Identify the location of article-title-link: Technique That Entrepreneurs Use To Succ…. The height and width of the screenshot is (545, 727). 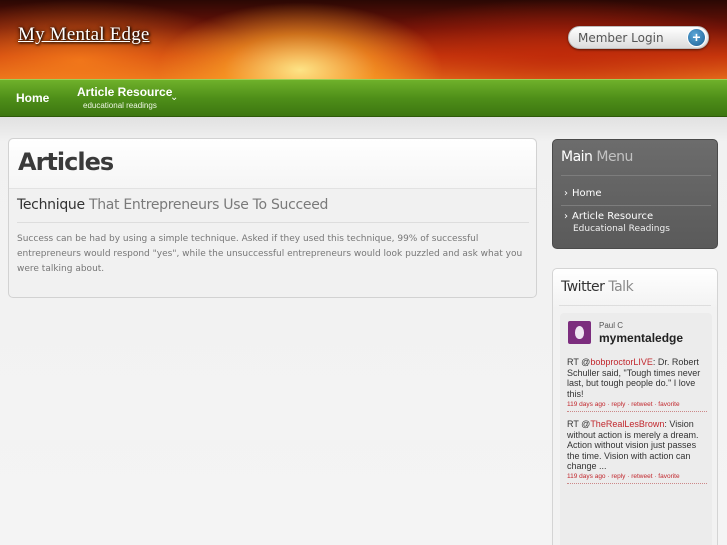
(172, 205).